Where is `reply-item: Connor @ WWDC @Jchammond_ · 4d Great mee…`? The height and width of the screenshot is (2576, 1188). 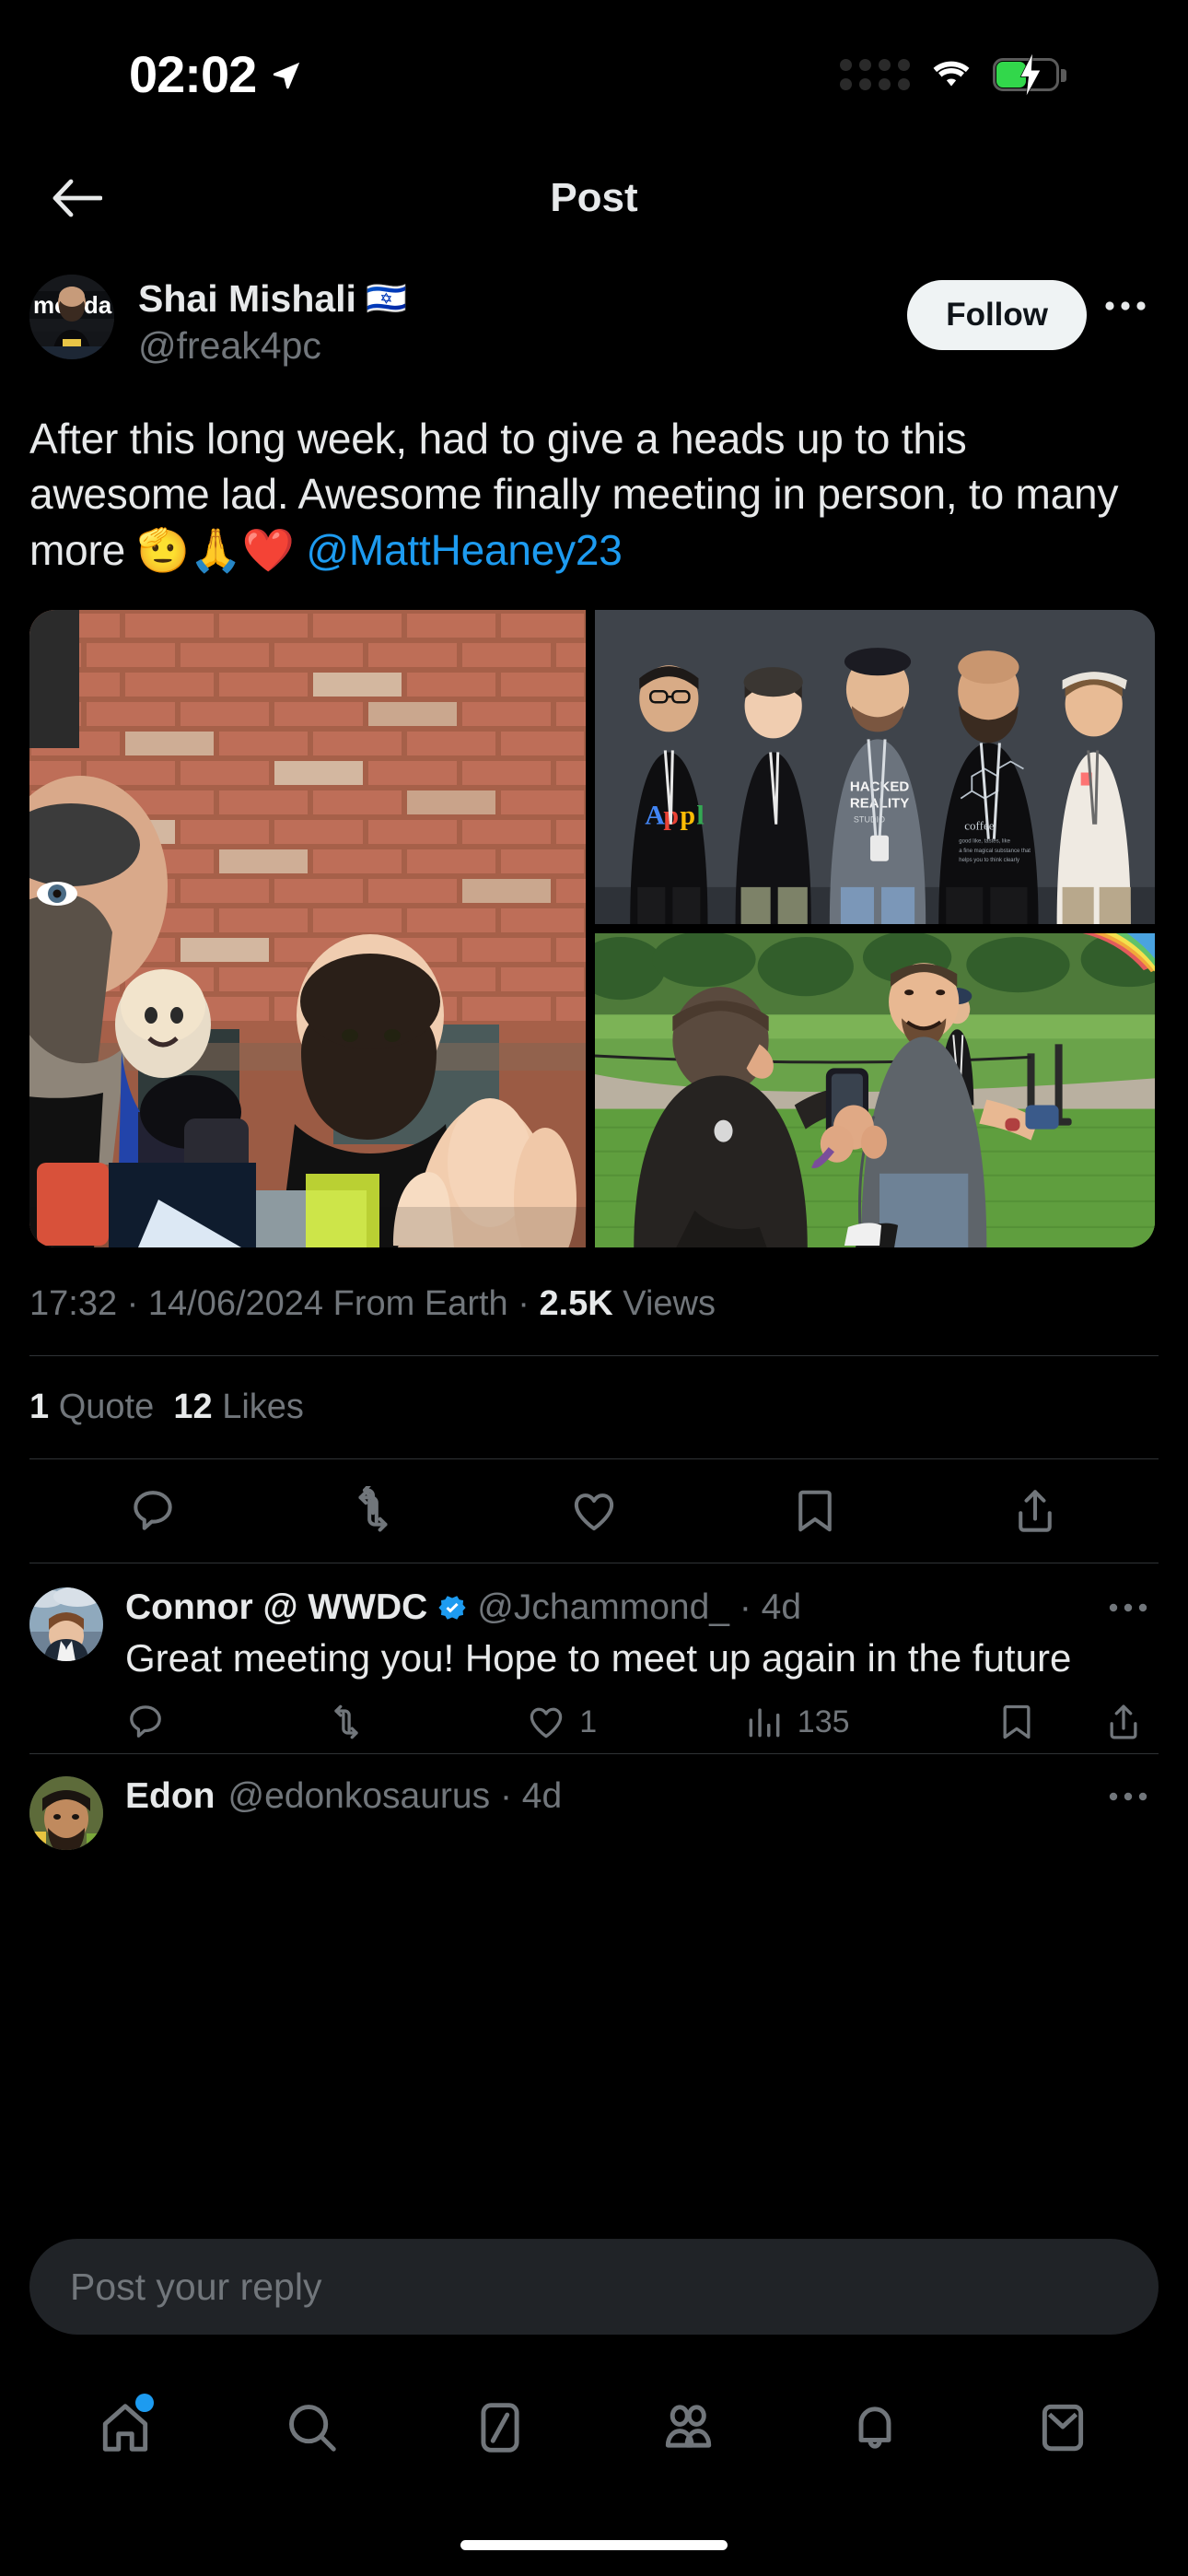 reply-item: Connor @ WWDC @Jchammond_ · 4d Great mee… is located at coordinates (594, 1659).